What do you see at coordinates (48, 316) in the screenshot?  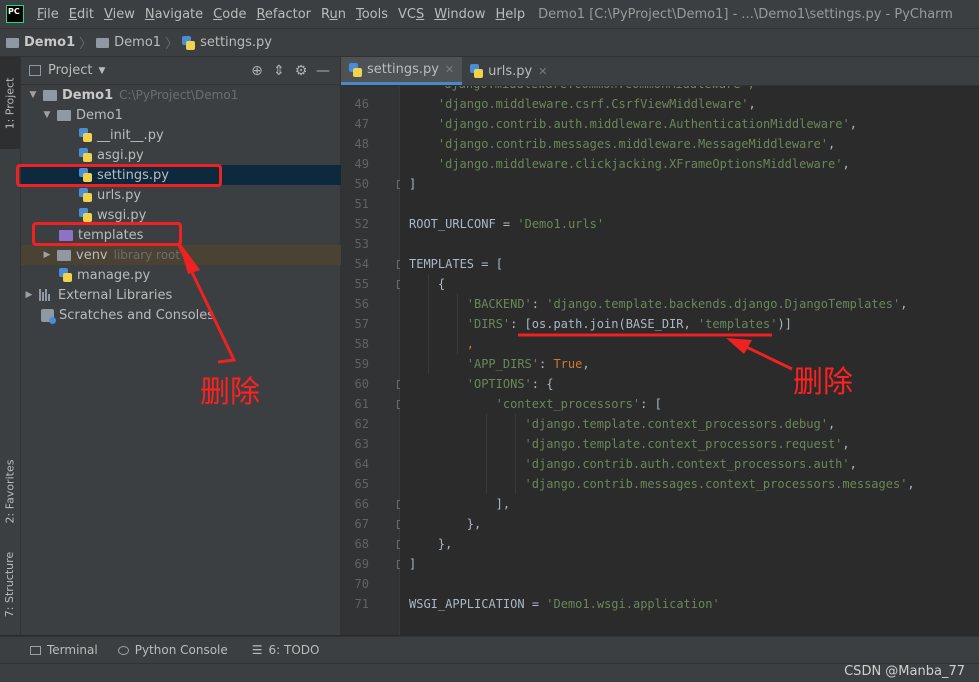 I see `scratches-icon` at bounding box center [48, 316].